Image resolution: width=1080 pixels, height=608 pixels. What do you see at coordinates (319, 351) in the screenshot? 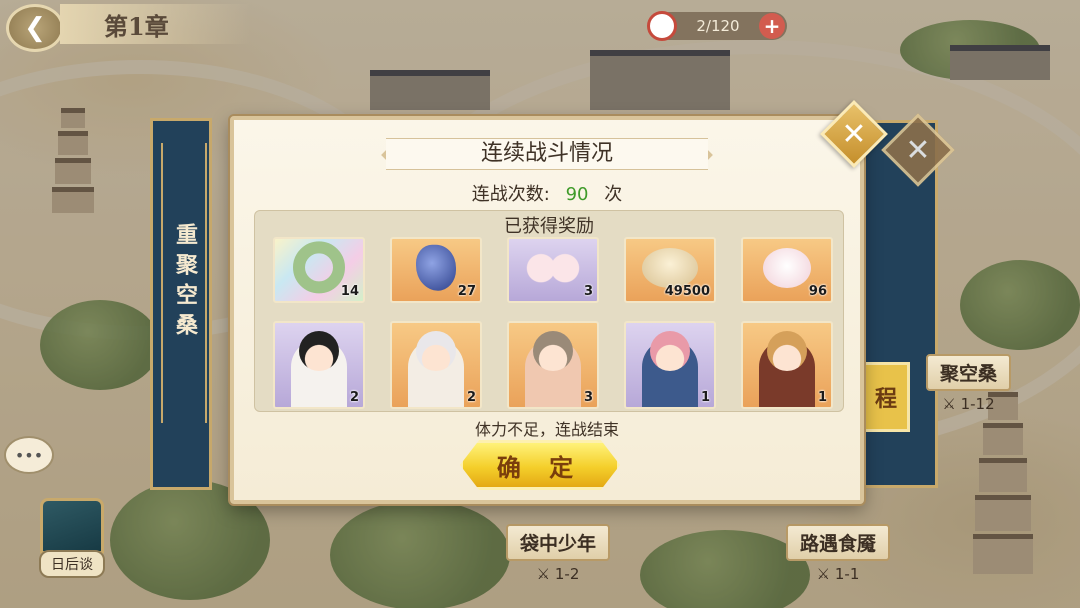
I see `character-black-hair-icon` at bounding box center [319, 351].